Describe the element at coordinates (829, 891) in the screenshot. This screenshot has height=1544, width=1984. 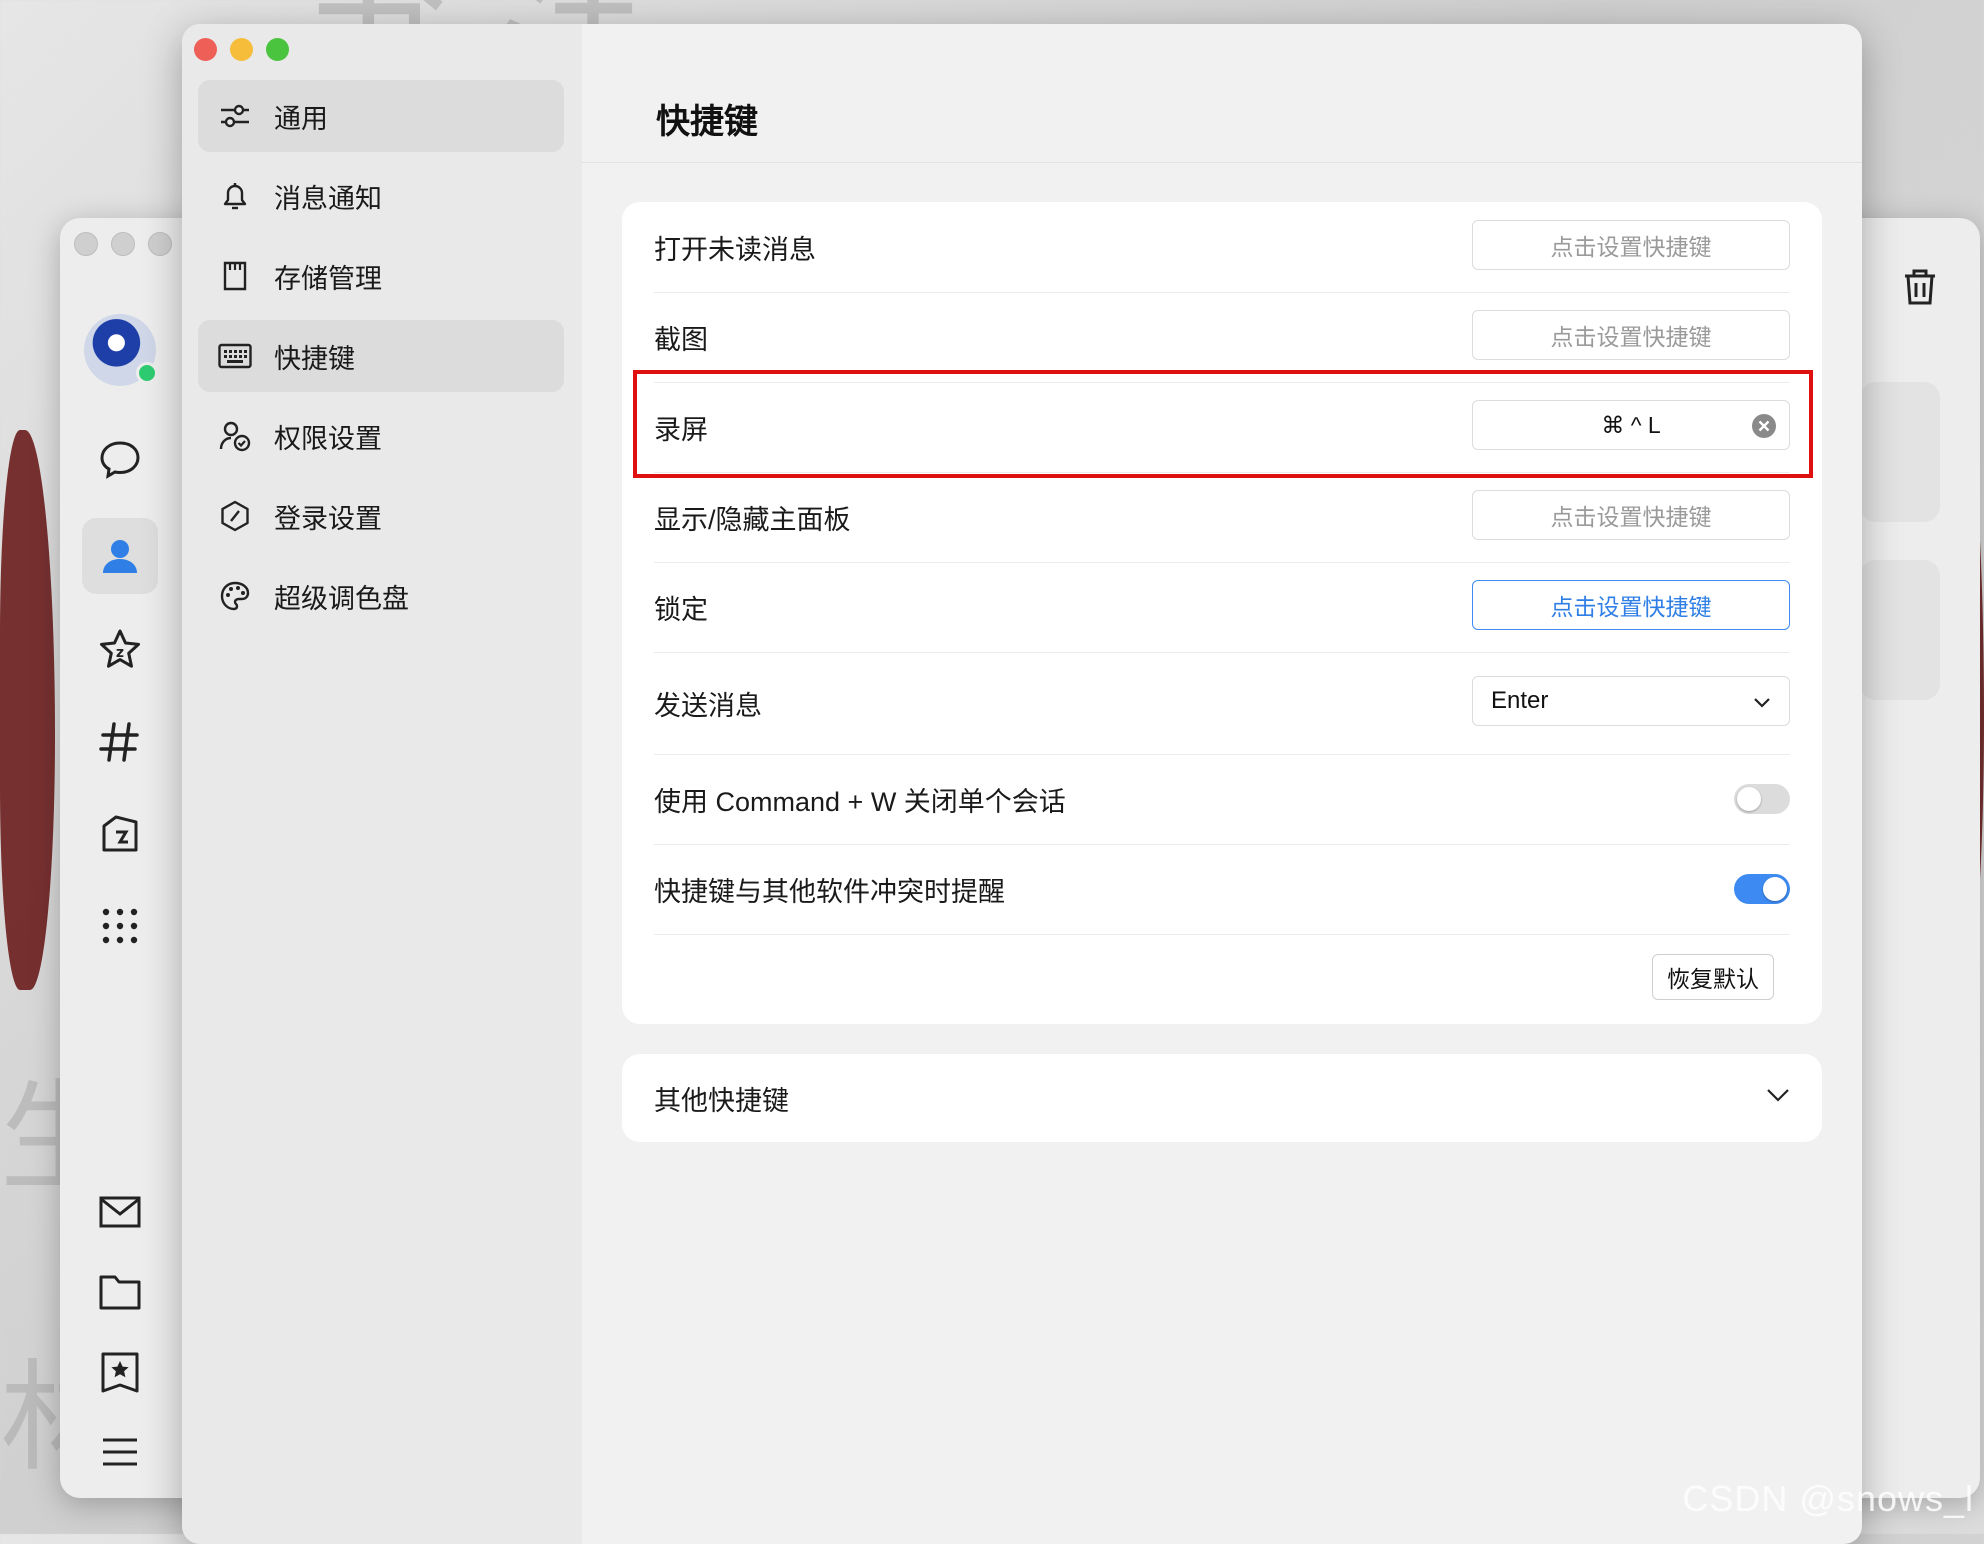
I see `row-label: 快捷键与其他软件冲突时提醒` at that location.